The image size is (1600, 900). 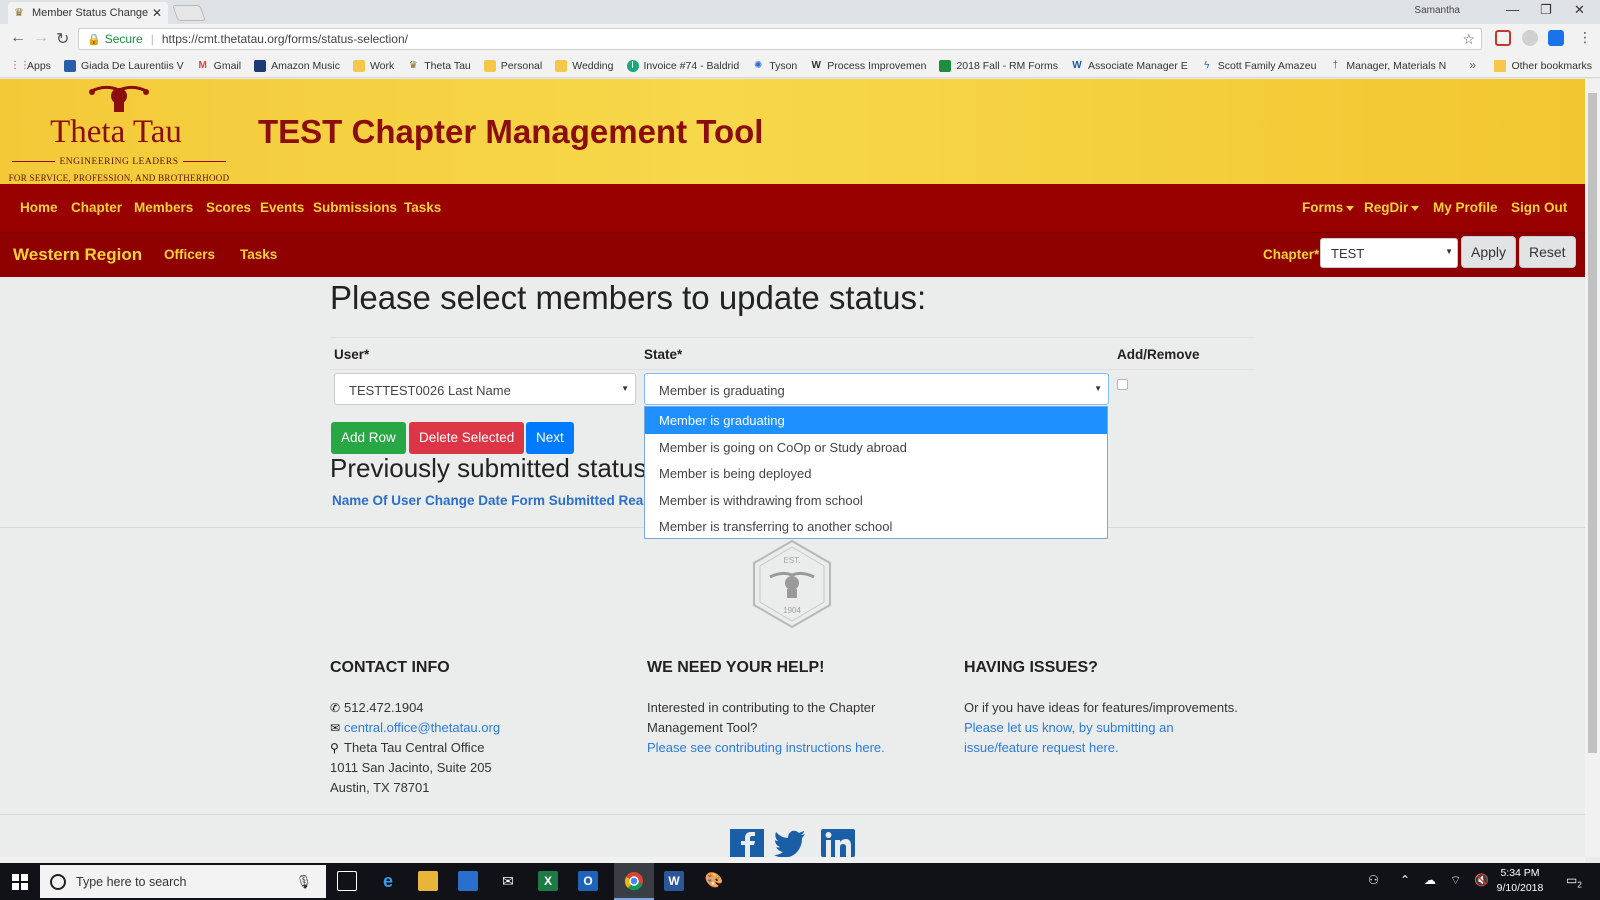 I want to click on bookmark-item: ϟ Scott Family Amazeu, so click(x=1258, y=65).